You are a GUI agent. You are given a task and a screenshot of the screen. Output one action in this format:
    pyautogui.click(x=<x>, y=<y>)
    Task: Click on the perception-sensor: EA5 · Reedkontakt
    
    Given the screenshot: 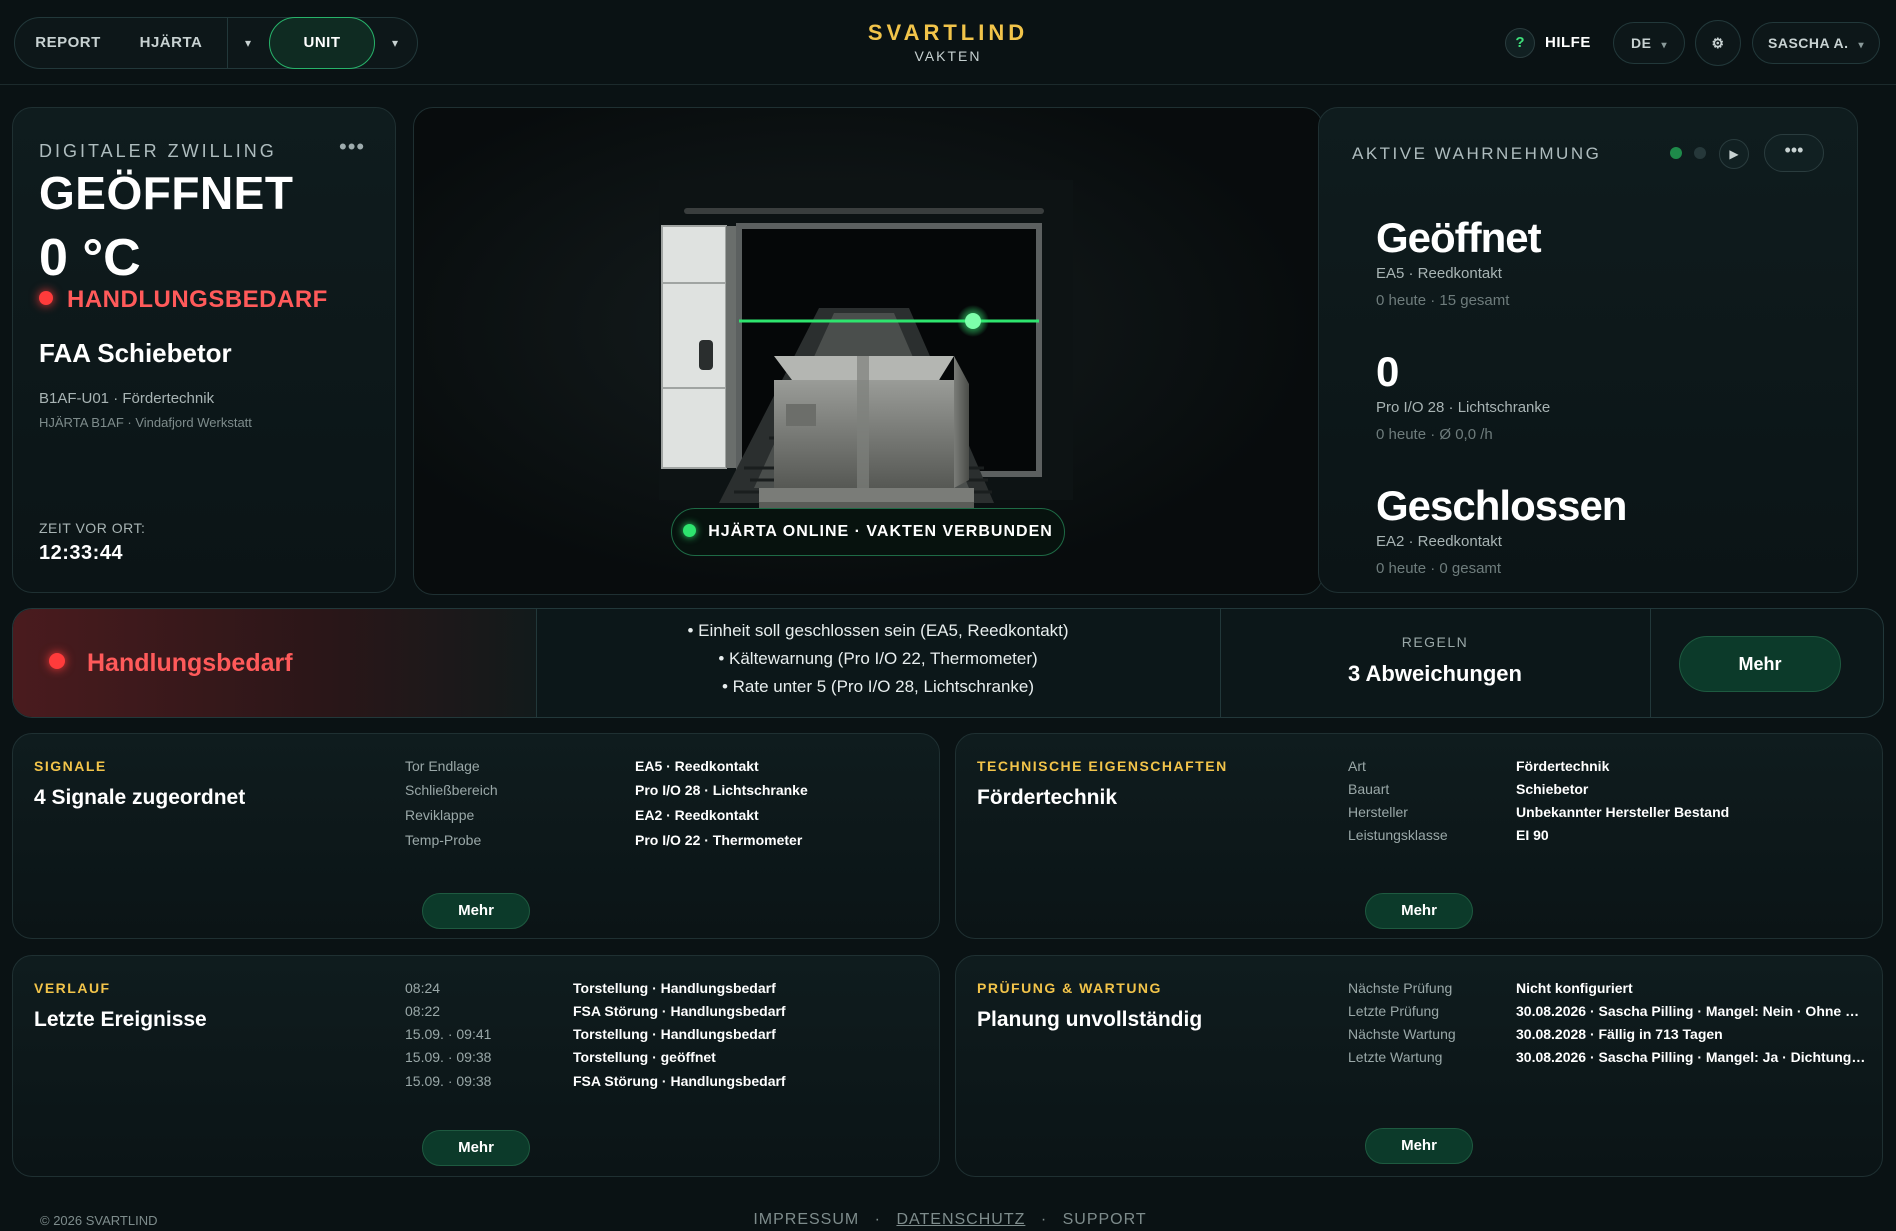 What is the action you would take?
    pyautogui.click(x=1439, y=273)
    